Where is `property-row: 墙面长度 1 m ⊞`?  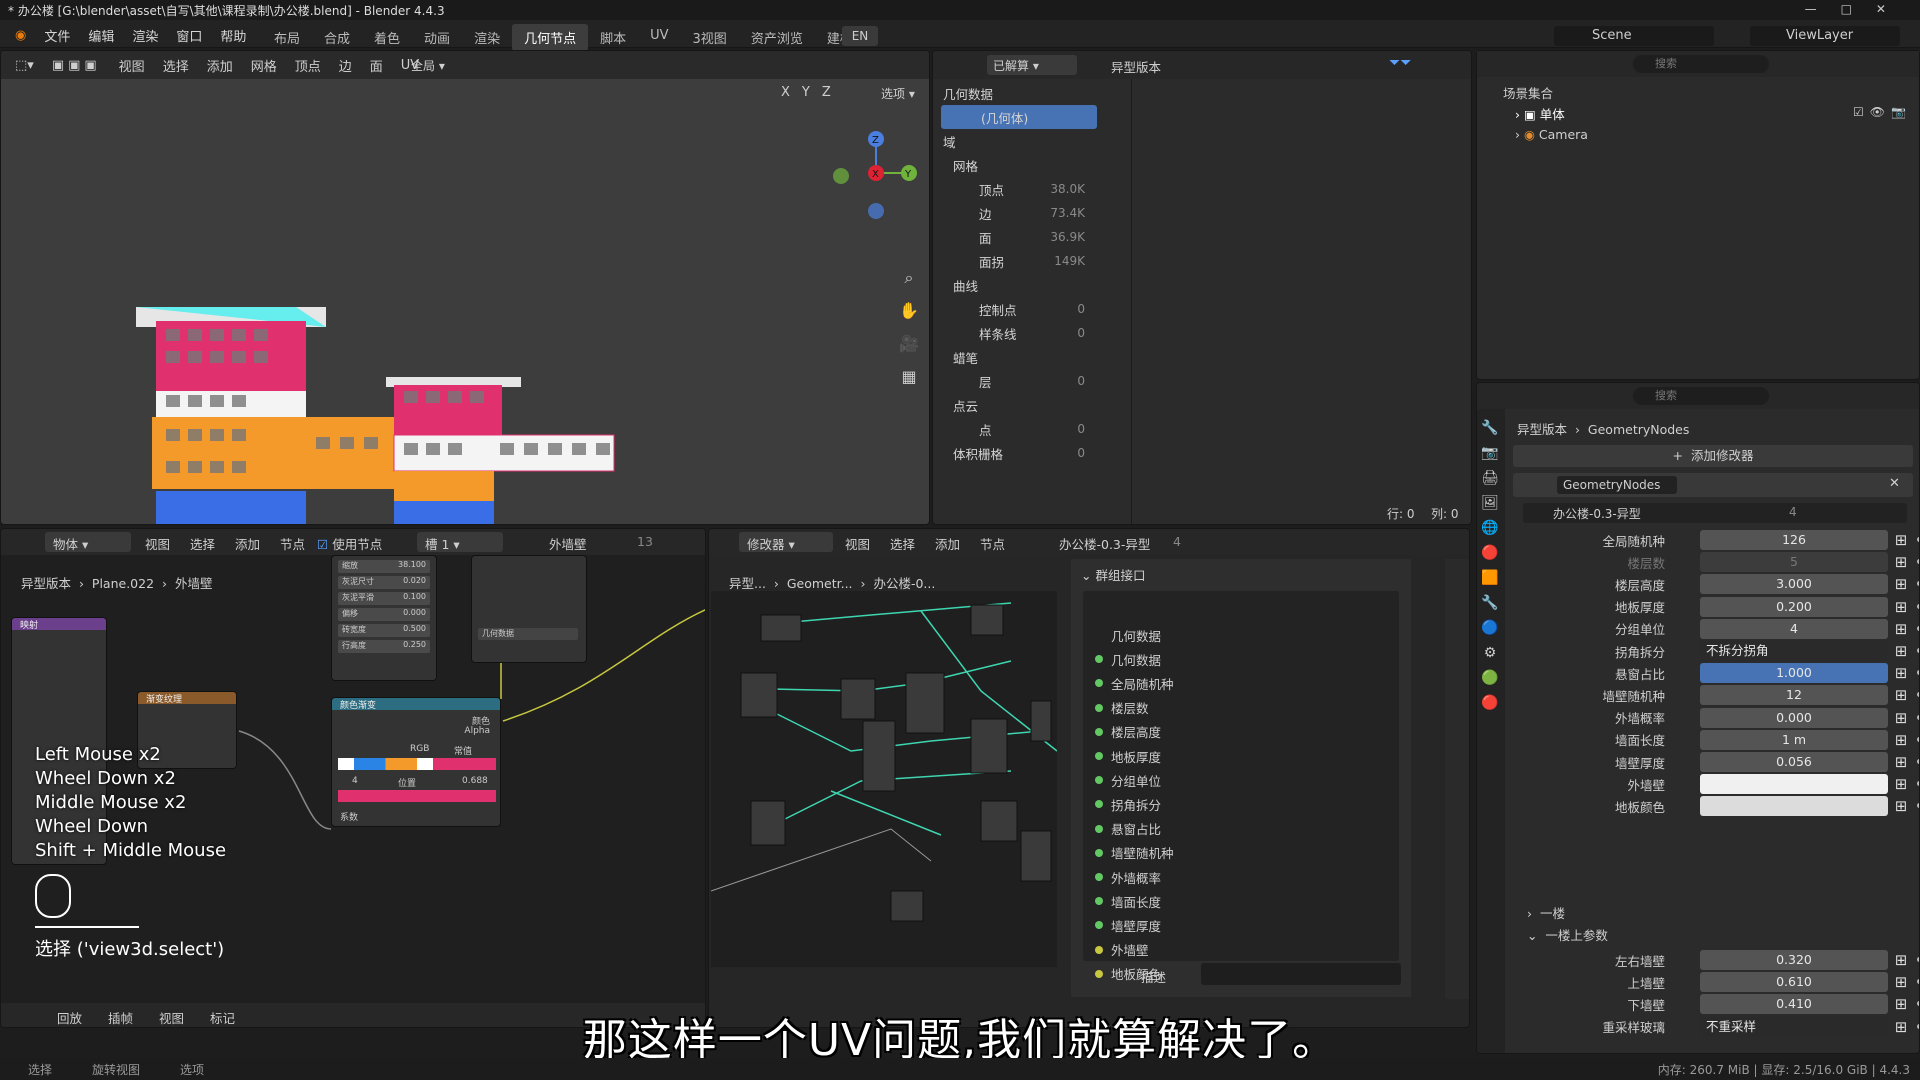 property-row: 墙面长度 1 m ⊞ is located at coordinates (1712, 740).